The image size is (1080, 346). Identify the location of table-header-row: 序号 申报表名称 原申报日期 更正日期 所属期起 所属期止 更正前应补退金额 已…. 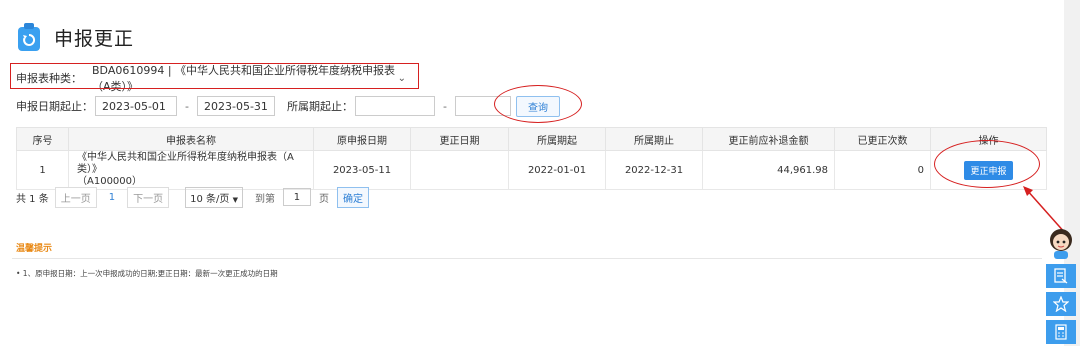
(531, 139).